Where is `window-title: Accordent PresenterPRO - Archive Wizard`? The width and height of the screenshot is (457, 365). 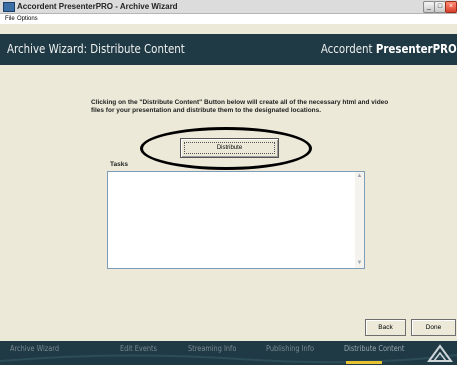 window-title: Accordent PresenterPRO - Archive Wizard is located at coordinates (97, 6).